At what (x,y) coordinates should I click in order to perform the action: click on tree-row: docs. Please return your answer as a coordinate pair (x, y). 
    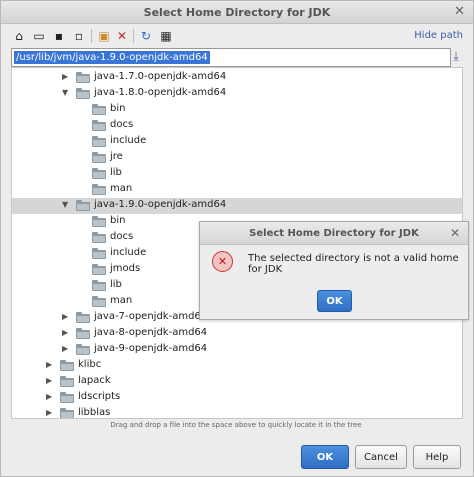
    Looking at the image, I should click on (237, 126).